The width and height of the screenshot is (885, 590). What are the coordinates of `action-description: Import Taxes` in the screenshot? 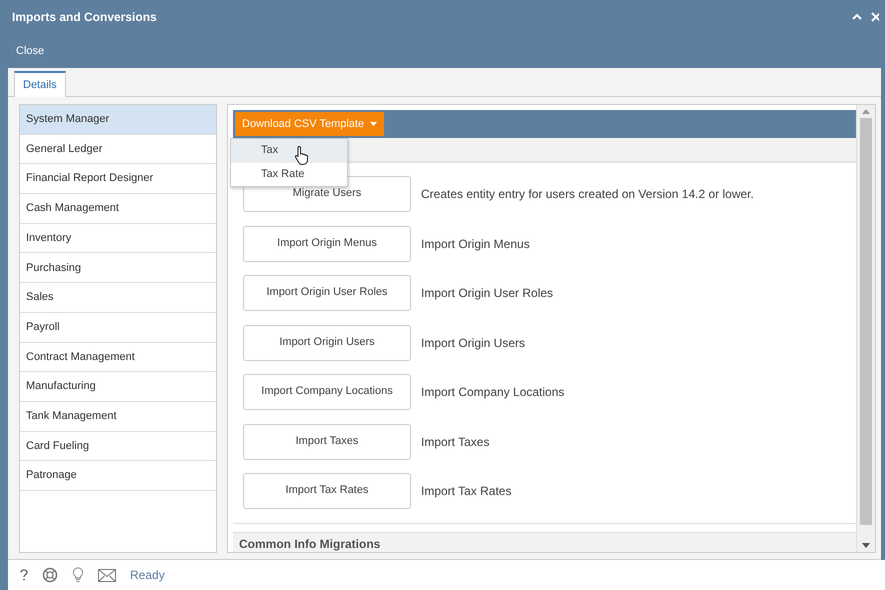 It's located at (455, 442).